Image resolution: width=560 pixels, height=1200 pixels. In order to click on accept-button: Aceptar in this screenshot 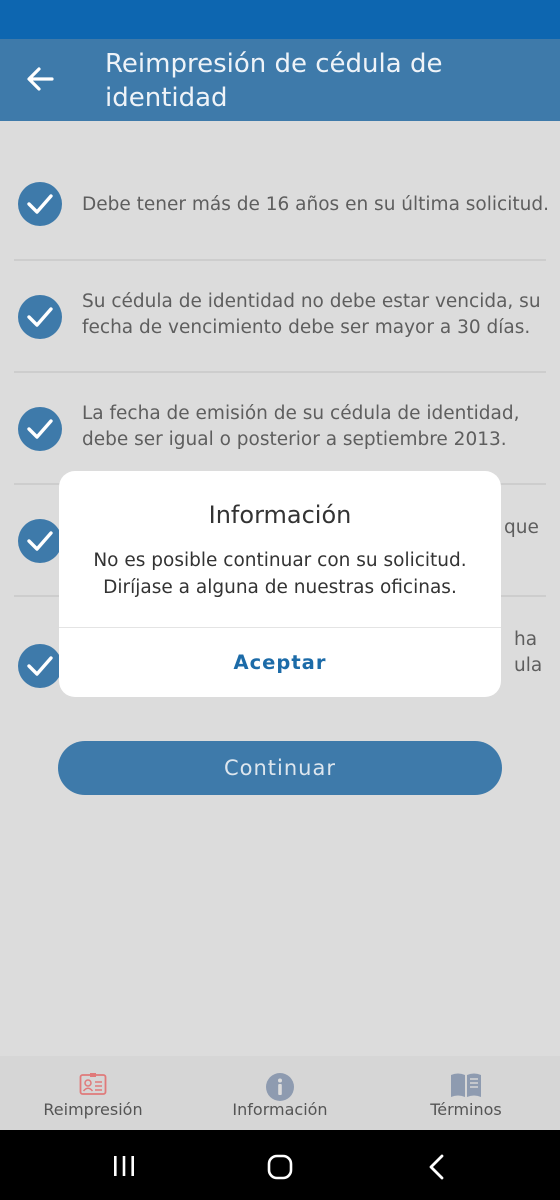, I will do `click(280, 663)`.